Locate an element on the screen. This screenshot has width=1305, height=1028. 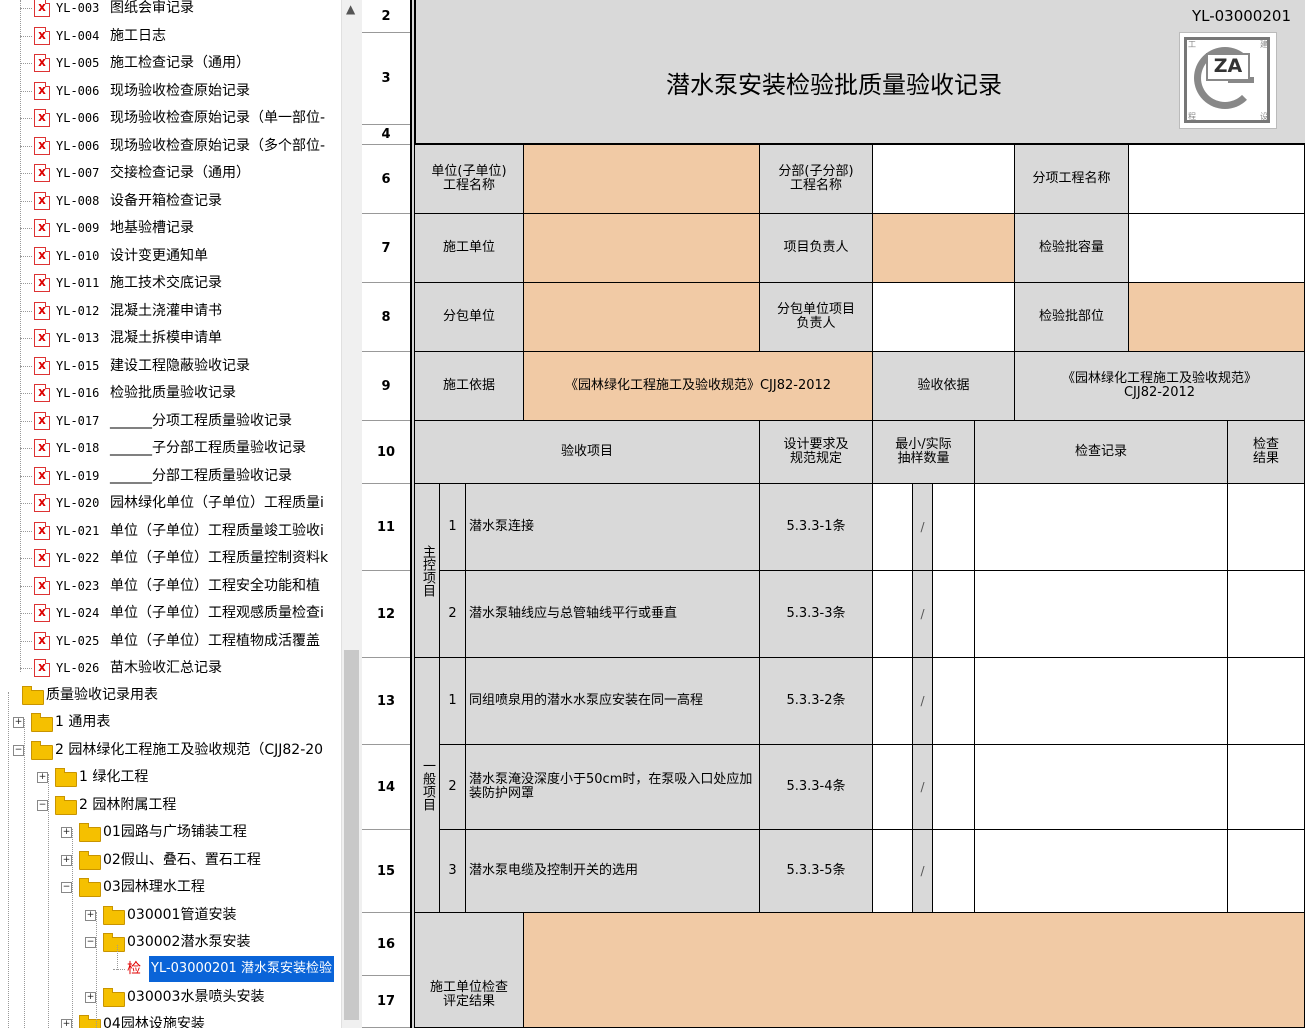
tree-record-item: x YL-004 施工日志 is located at coordinates (180, 36).